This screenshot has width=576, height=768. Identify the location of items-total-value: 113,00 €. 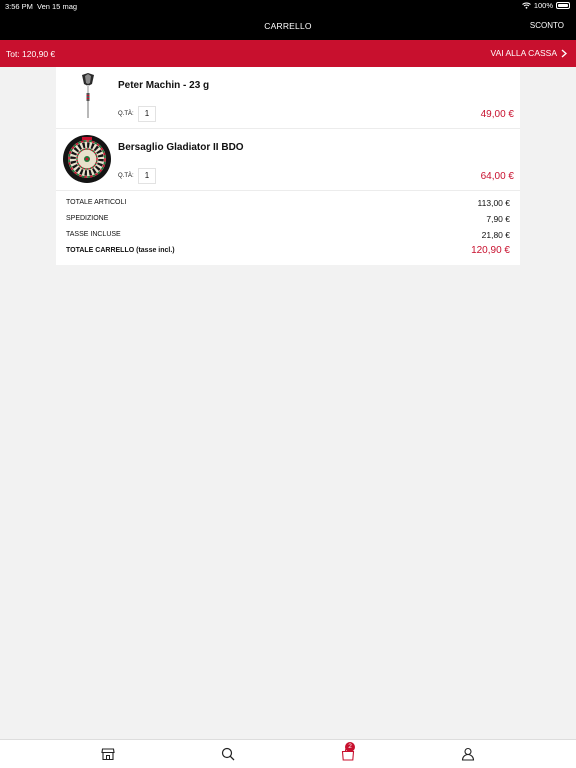
(493, 203).